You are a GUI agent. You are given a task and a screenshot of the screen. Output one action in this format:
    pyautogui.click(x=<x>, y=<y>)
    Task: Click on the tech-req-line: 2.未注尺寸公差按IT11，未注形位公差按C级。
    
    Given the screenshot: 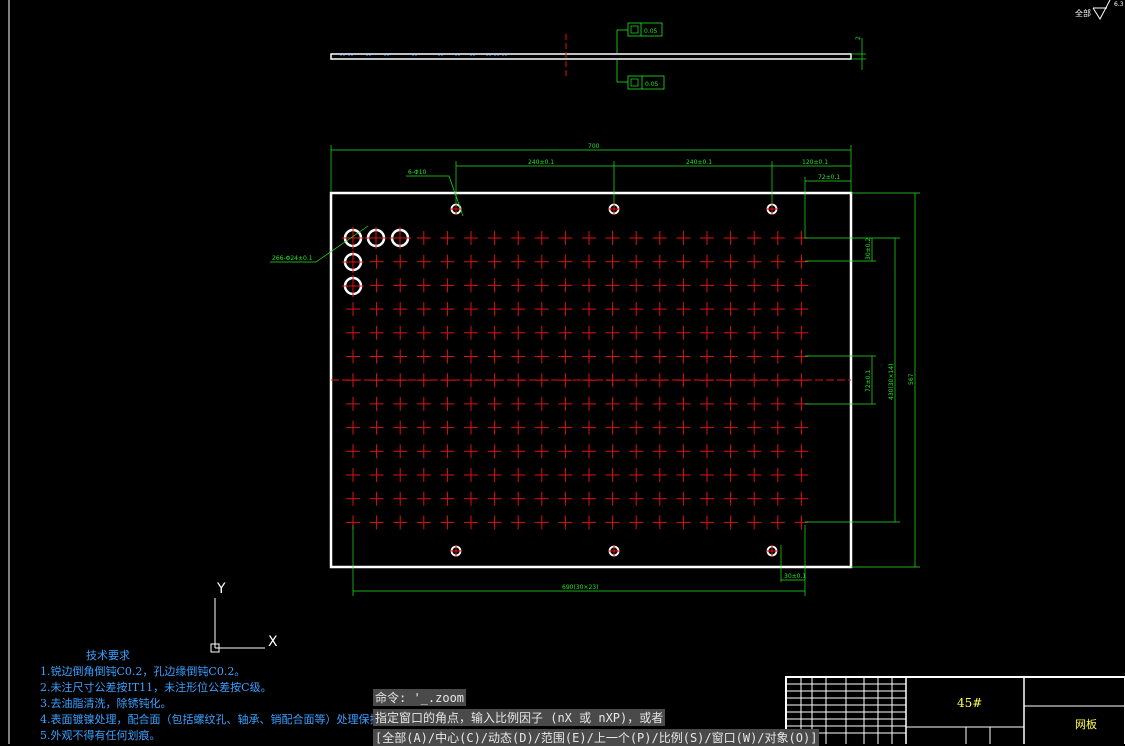 What is the action you would take?
    pyautogui.click(x=156, y=687)
    